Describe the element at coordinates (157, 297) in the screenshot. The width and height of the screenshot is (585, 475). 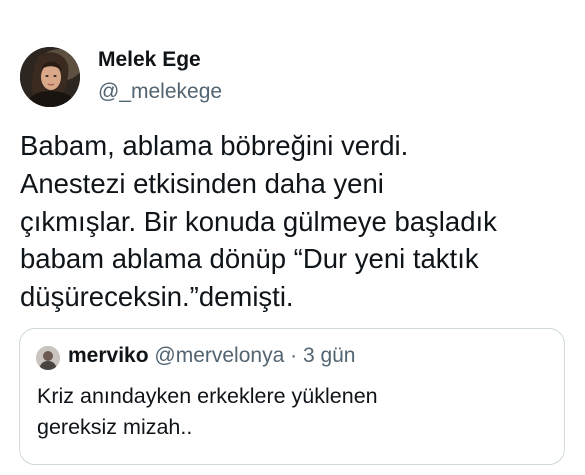
I see `tweet-text-line: düşüreceksin.”demişti.` at that location.